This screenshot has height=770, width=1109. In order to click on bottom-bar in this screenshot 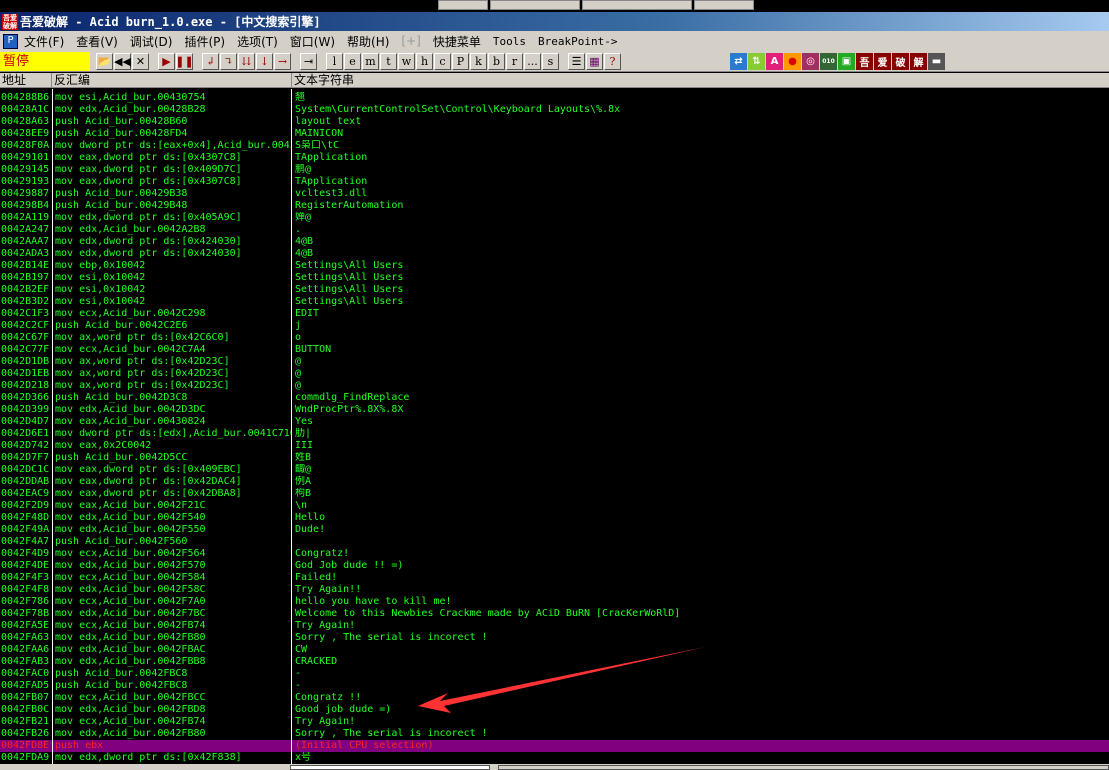, I will do `click(554, 767)`.